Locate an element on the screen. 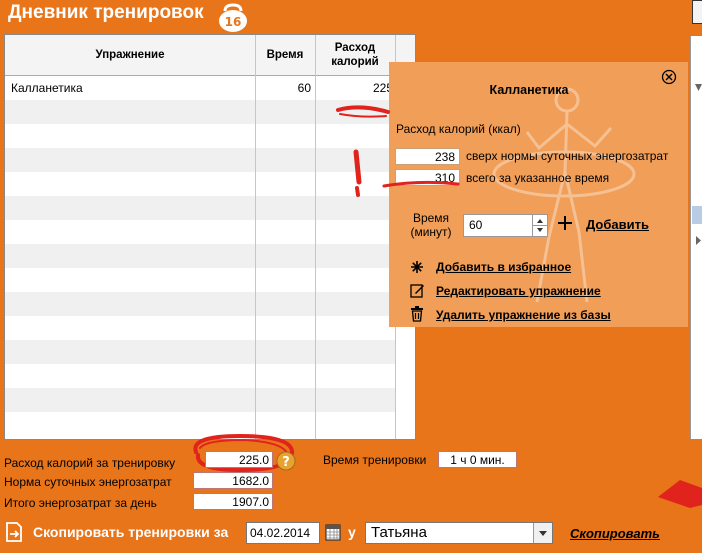 The width and height of the screenshot is (702, 553). daily-total-field: 1907.0 is located at coordinates (233, 501).